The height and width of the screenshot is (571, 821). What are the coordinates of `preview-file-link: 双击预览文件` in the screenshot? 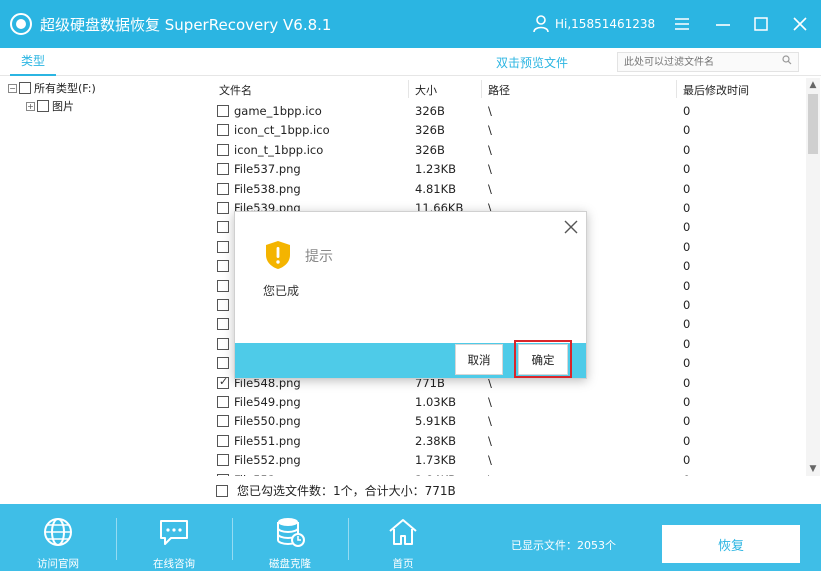 It's located at (532, 62).